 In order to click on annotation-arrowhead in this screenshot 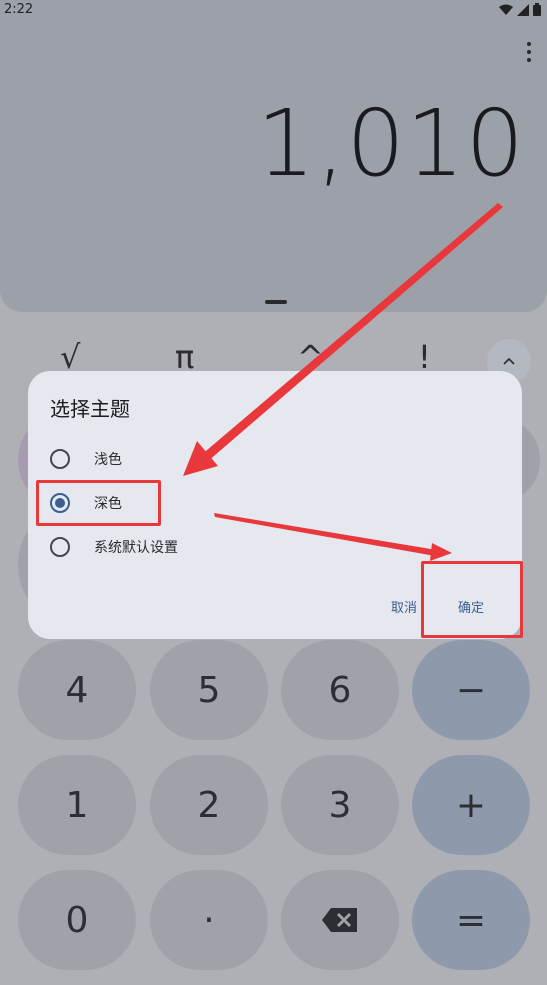, I will do `click(441, 552)`.